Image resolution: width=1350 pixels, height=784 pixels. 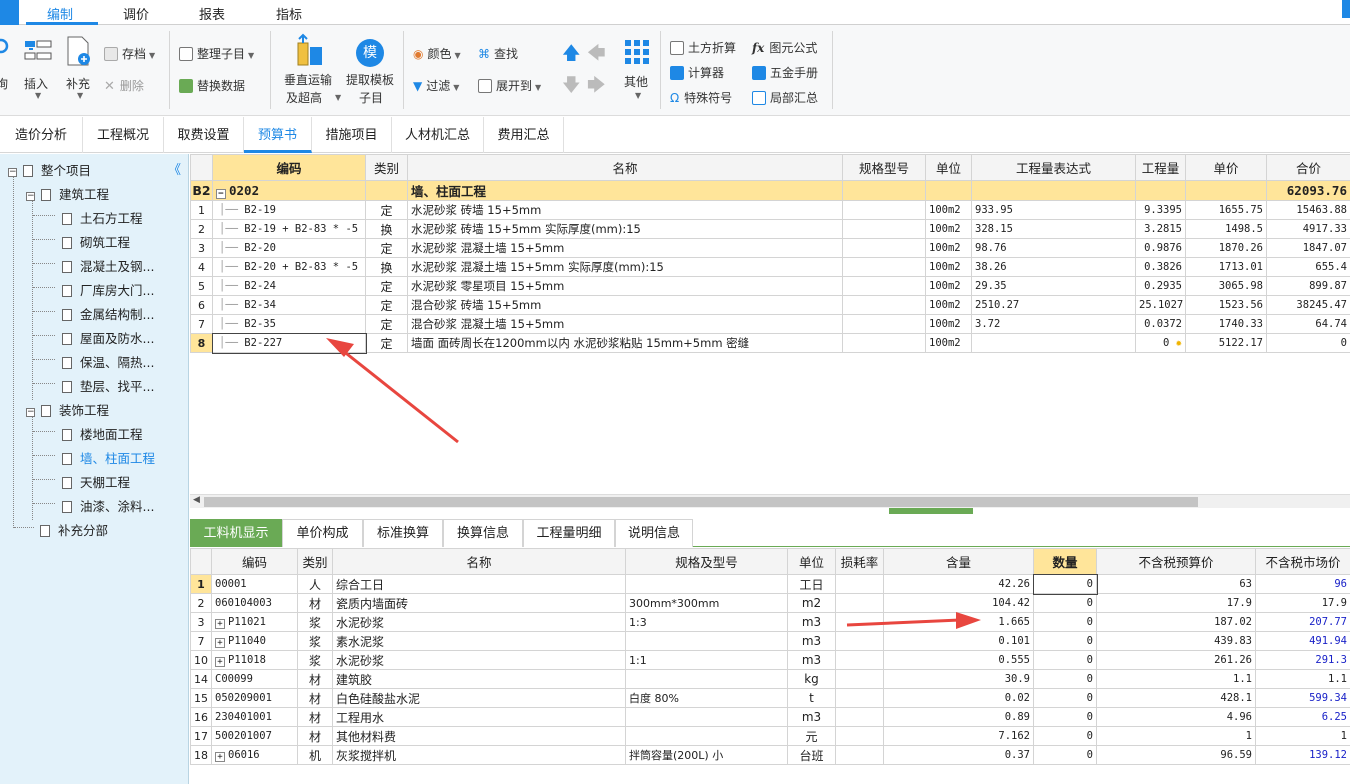 I want to click on price-cell: 1523.56, so click(x=1226, y=305).